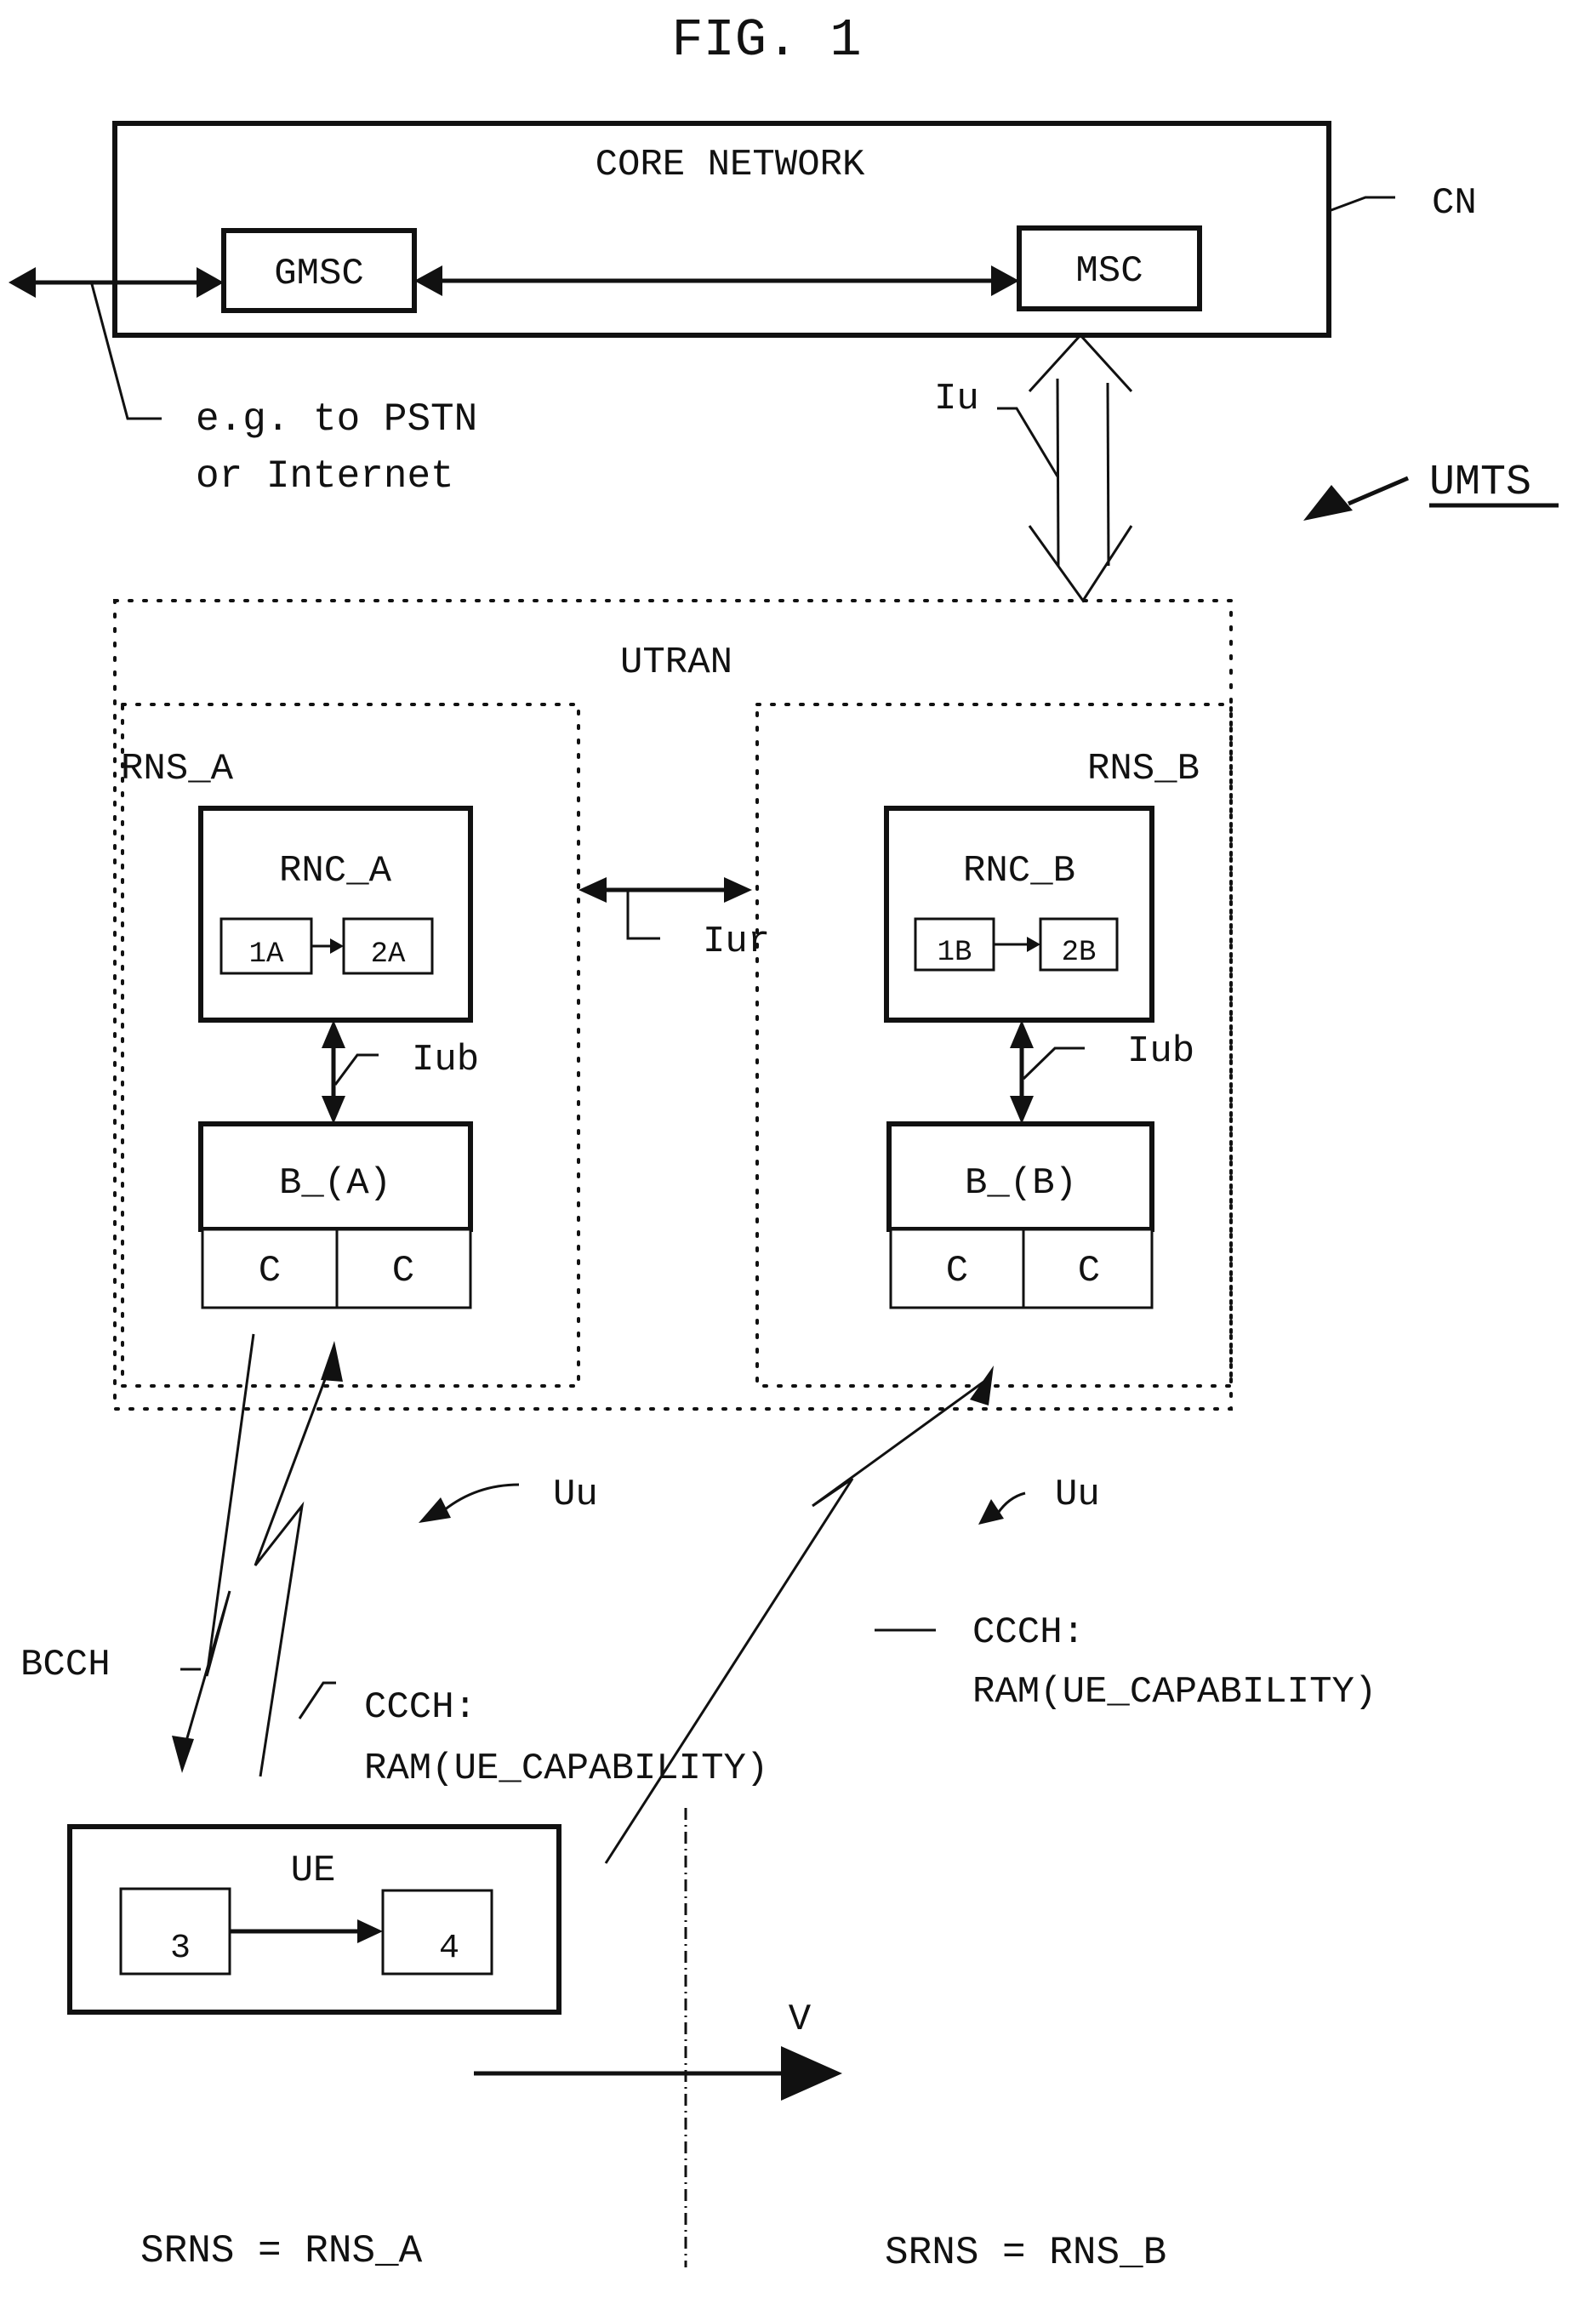 This screenshot has height=2298, width=1596. I want to click on bcch-label: BCCH, so click(65, 1665).